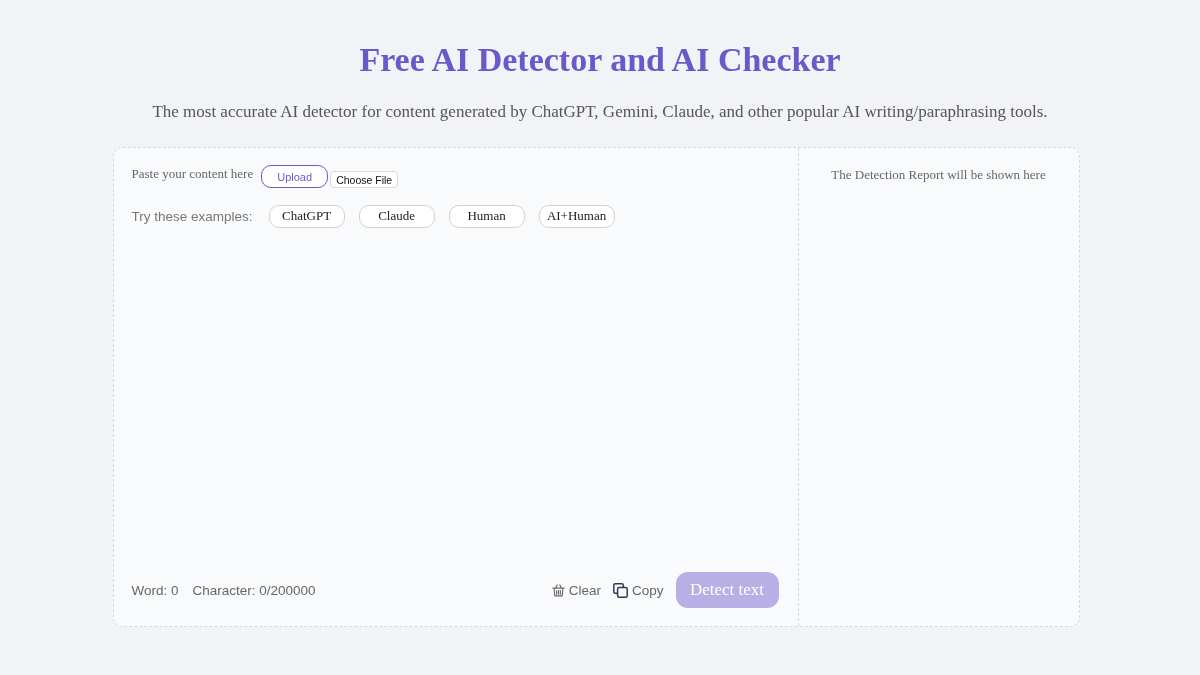 This screenshot has width=1200, height=675. Describe the element at coordinates (638, 590) in the screenshot. I see `copy-button: Copy` at that location.